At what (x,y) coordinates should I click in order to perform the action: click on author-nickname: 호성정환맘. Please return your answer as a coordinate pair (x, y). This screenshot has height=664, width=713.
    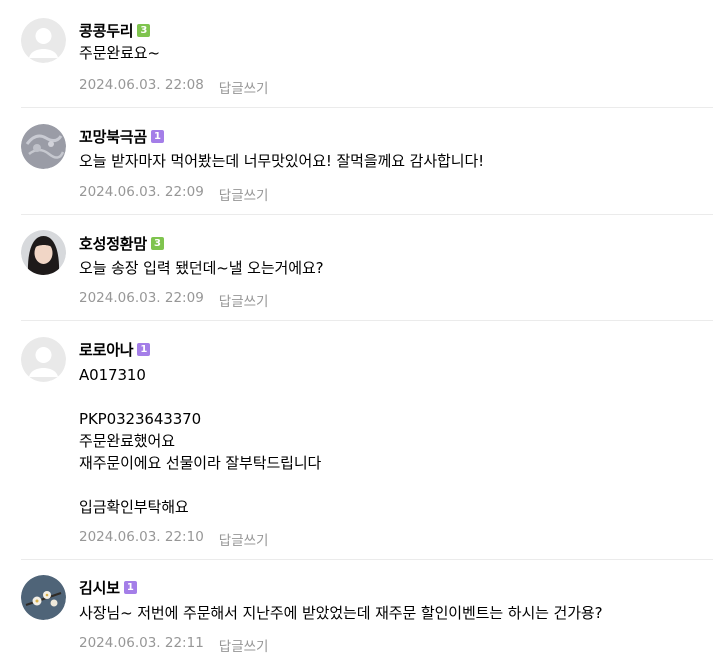
    Looking at the image, I should click on (113, 243).